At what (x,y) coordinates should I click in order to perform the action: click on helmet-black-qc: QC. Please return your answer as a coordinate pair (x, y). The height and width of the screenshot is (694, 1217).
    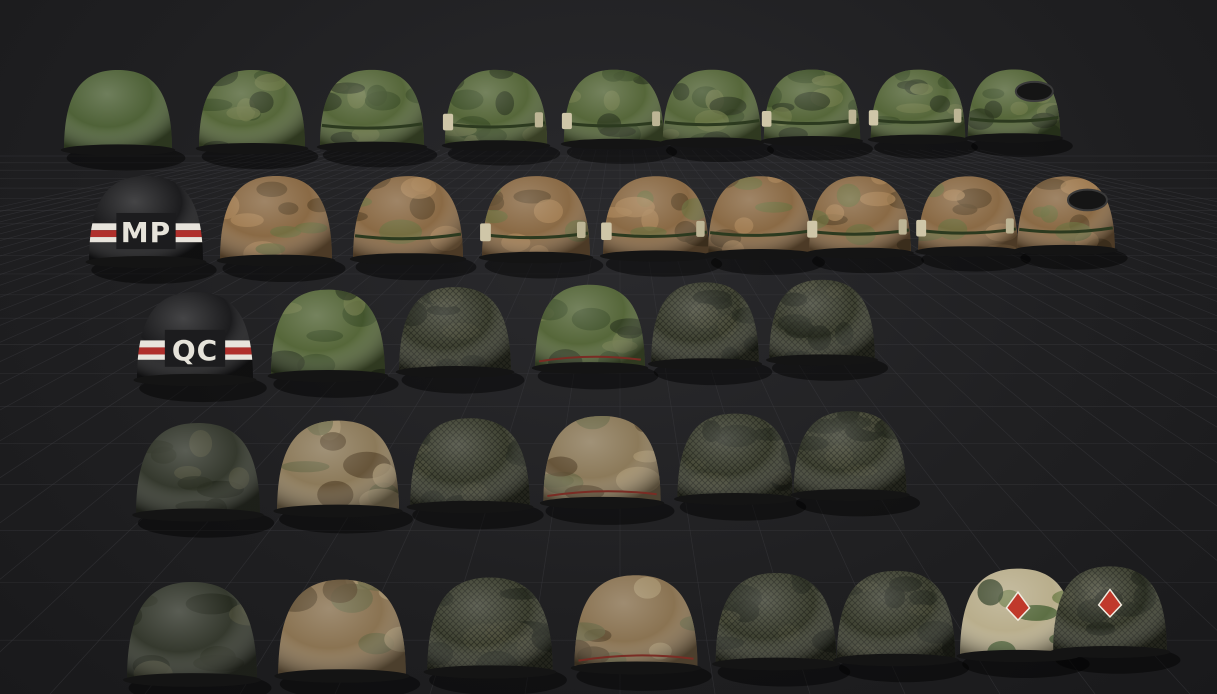
    Looking at the image, I should click on (195, 339).